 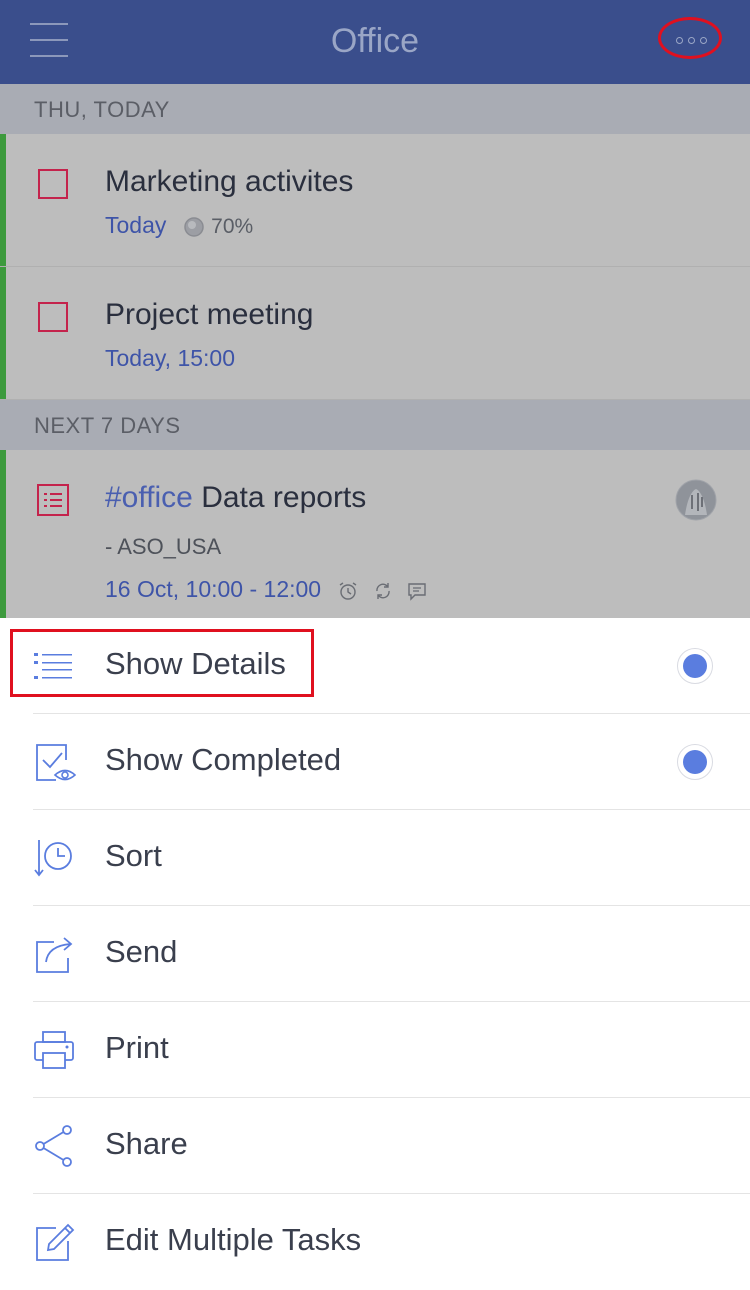 What do you see at coordinates (213, 589) in the screenshot?
I see `task-date: 16 Oct, 10:00 - 12:00` at bounding box center [213, 589].